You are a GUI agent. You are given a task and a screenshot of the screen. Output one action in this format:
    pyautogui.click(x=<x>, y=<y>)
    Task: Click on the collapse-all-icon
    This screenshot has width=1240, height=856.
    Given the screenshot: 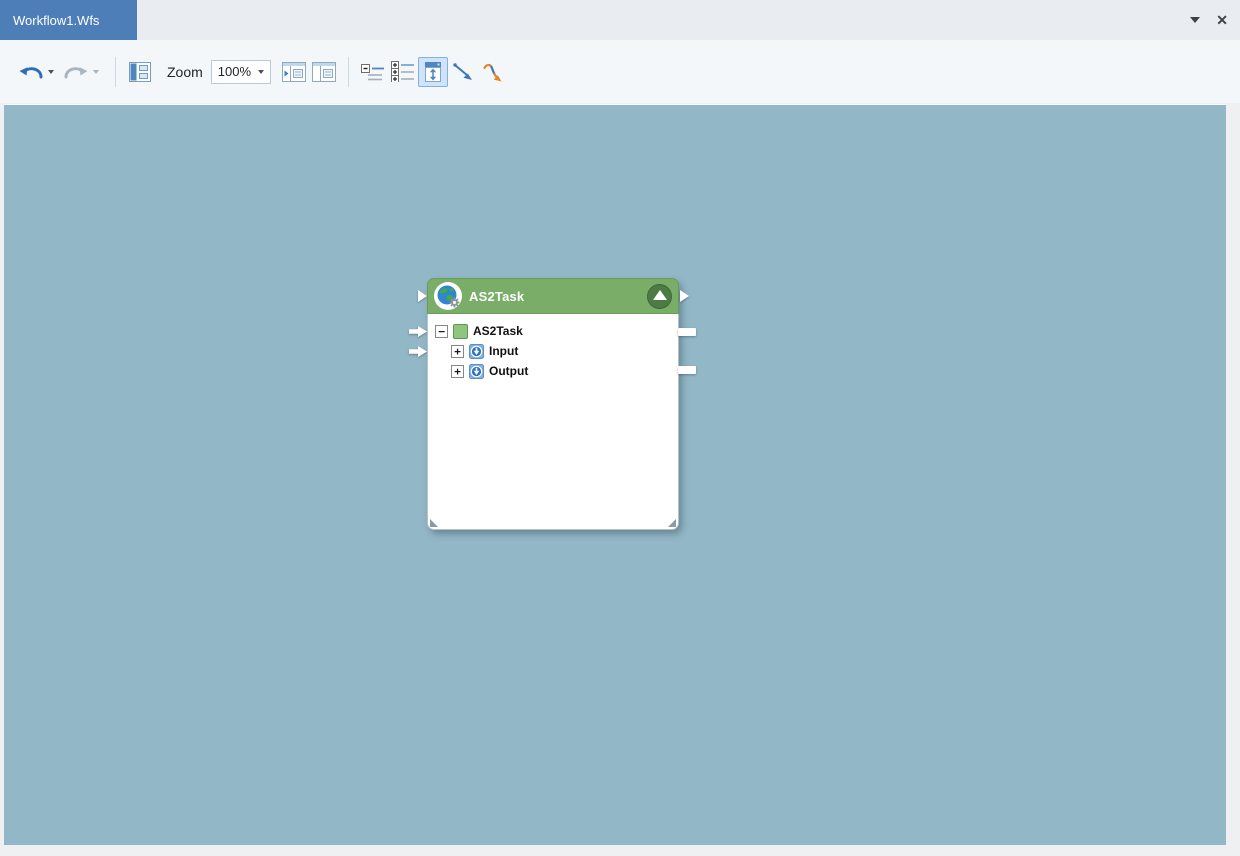 What is the action you would take?
    pyautogui.click(x=373, y=71)
    